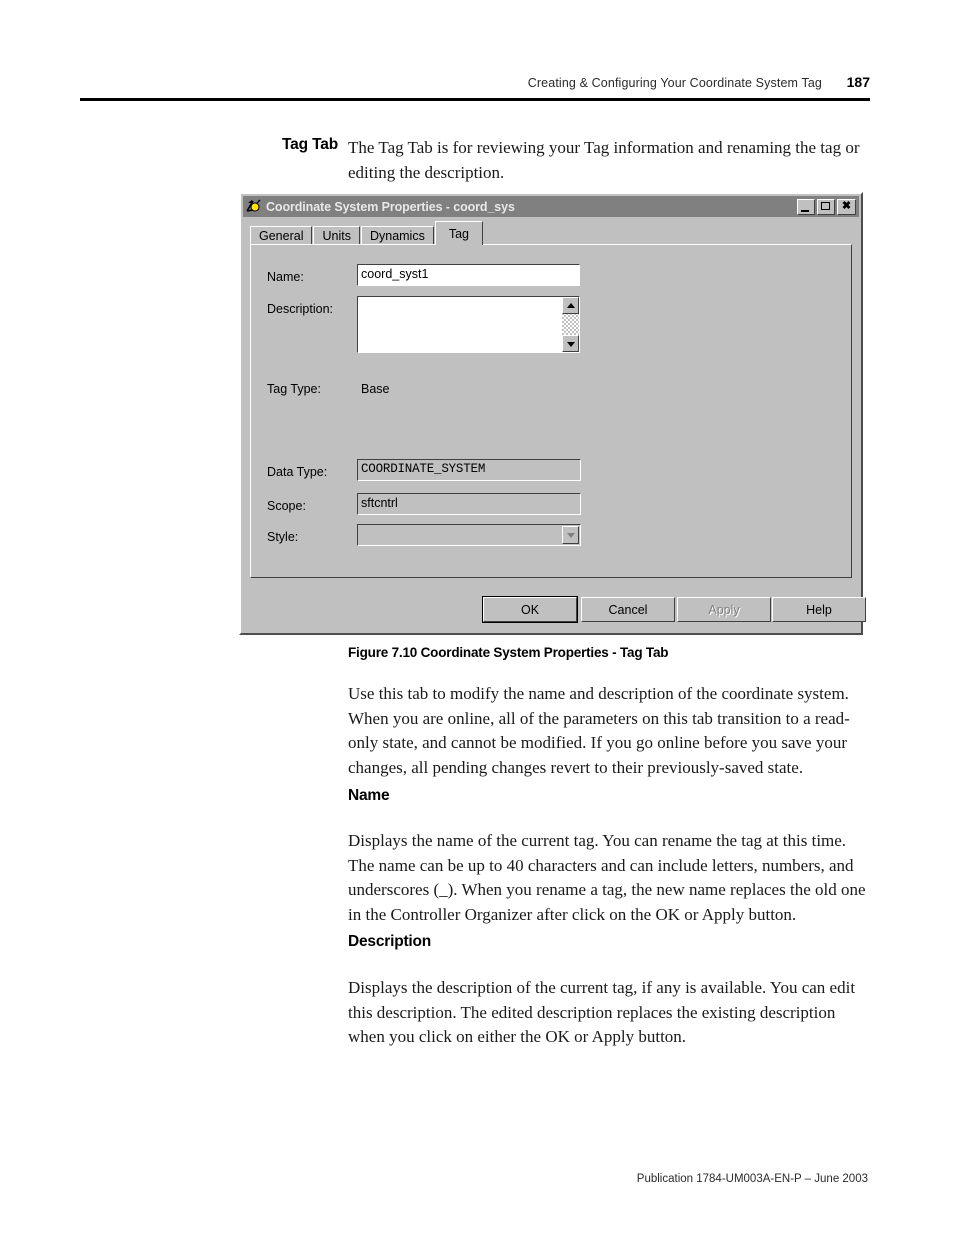 This screenshot has width=954, height=1235. I want to click on help-button: Help, so click(819, 609).